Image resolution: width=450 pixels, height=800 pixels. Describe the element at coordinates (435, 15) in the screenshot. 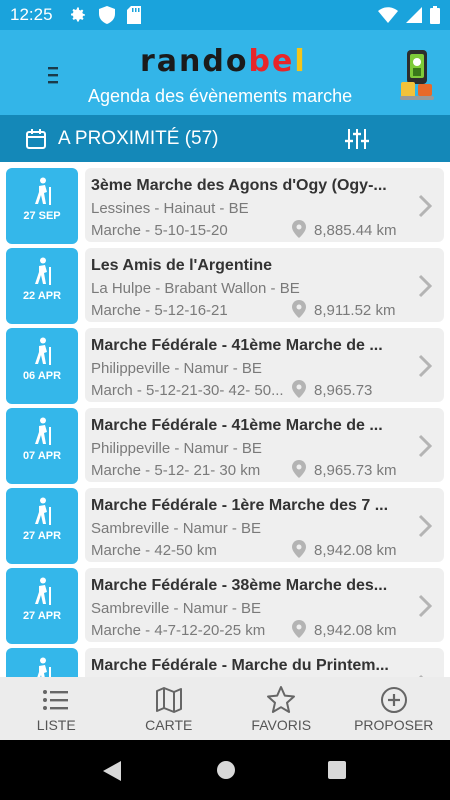

I see `battery-icon` at that location.